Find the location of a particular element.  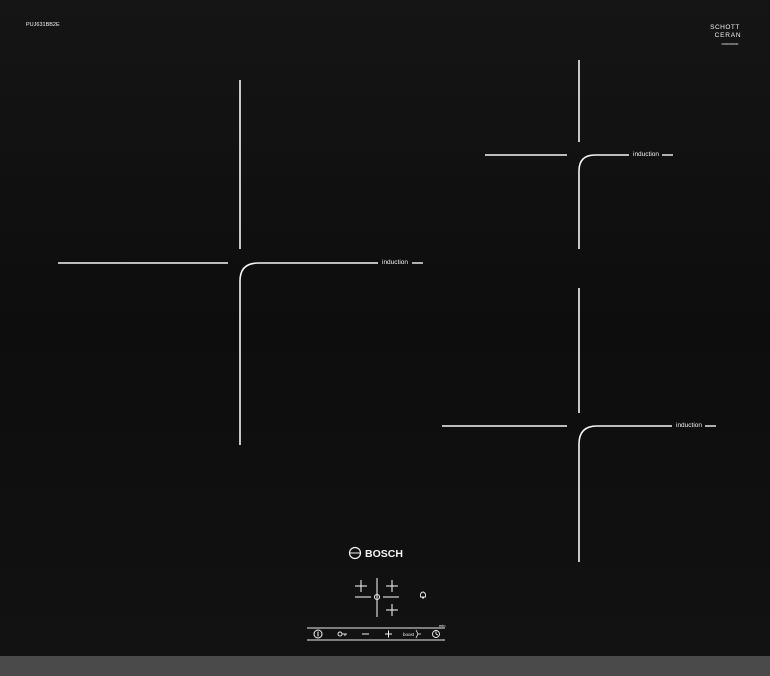

front-edge is located at coordinates (385, 666).